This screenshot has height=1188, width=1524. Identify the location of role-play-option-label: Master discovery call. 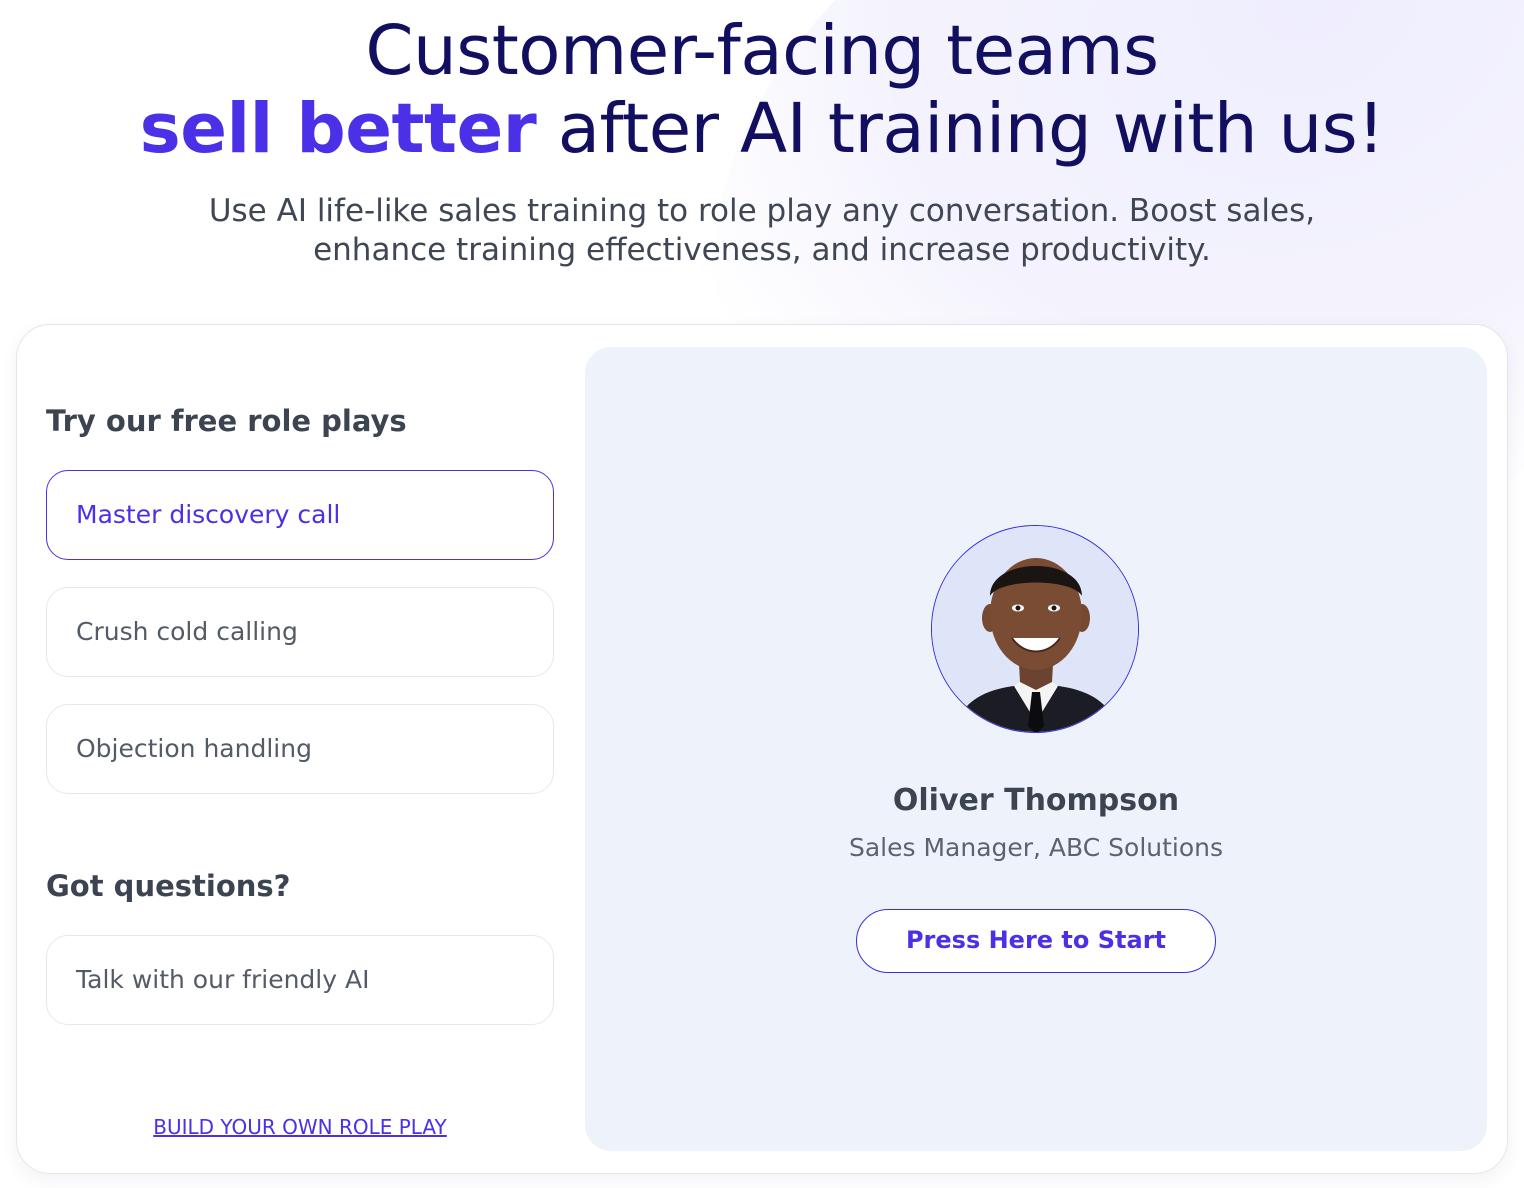
(208, 514).